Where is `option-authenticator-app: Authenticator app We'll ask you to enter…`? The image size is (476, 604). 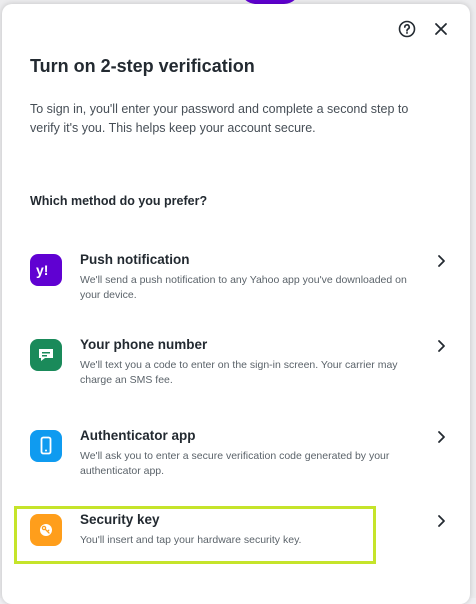
option-authenticator-app: Authenticator app We'll ask you to enter… is located at coordinates (236, 453).